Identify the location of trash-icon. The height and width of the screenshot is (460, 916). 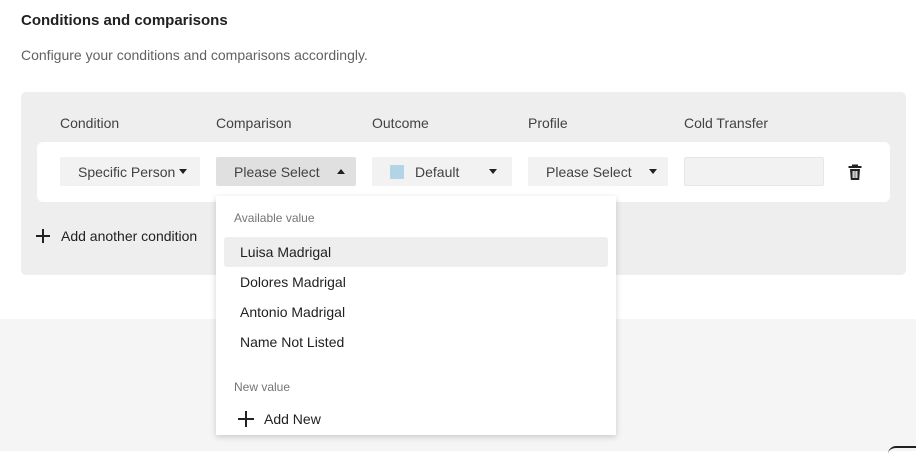
(855, 172).